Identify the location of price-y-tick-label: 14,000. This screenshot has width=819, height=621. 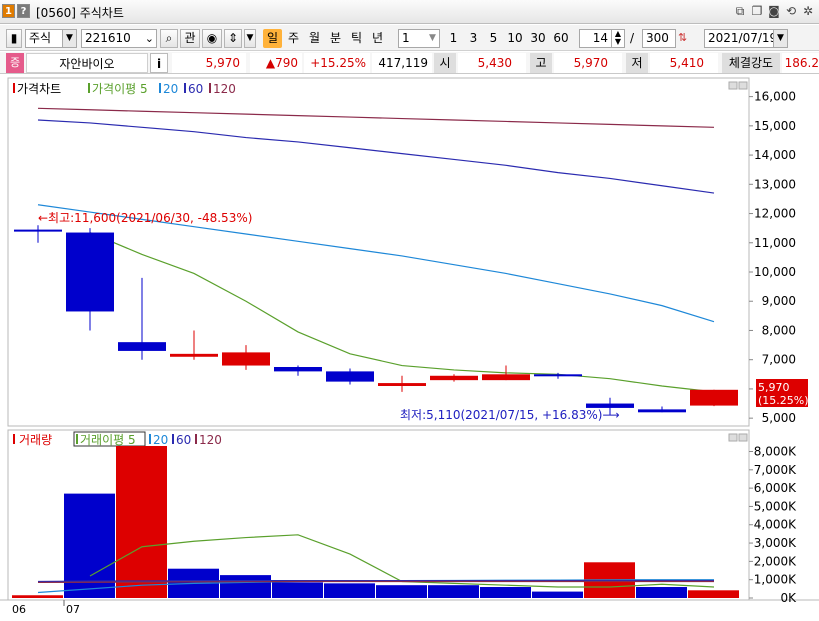
(775, 155).